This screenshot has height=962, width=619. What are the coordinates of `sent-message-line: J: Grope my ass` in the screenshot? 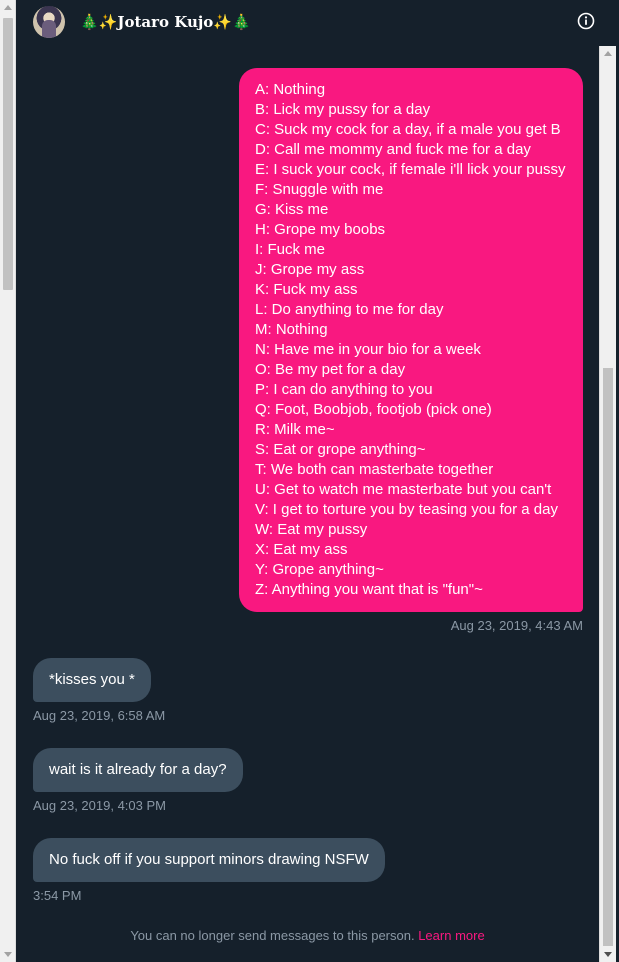 It's located at (310, 269).